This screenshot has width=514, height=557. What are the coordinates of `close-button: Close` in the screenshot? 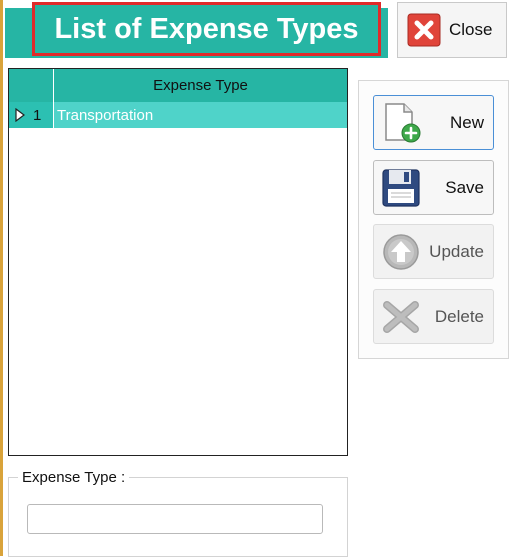 It's located at (452, 30).